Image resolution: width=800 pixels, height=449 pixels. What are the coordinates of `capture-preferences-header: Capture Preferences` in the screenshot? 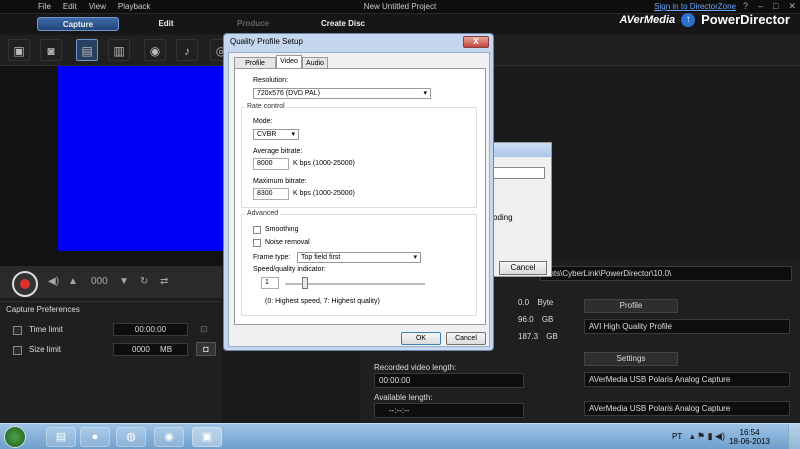 It's located at (43, 309).